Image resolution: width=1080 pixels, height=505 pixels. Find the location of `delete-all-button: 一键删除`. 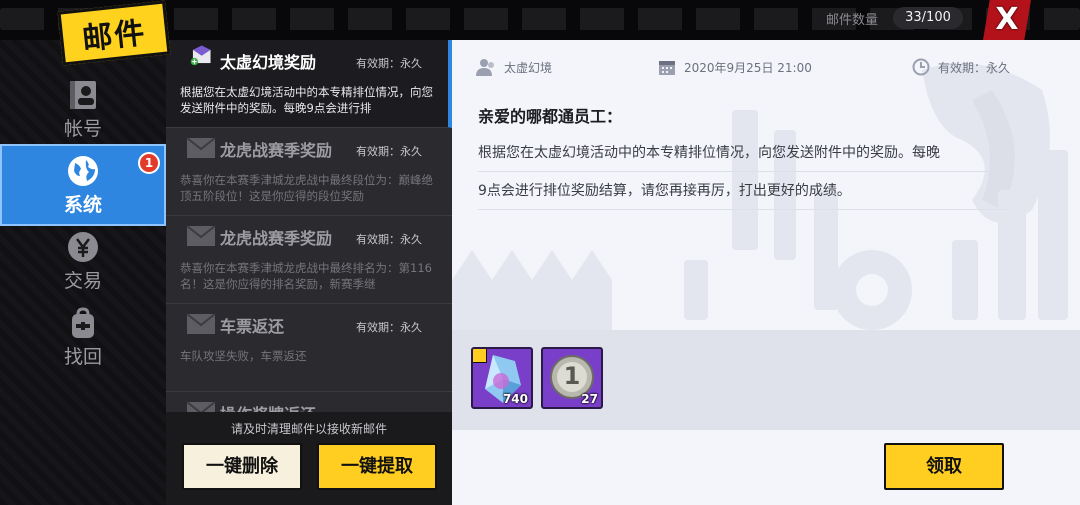

delete-all-button: 一键删除 is located at coordinates (242, 466).